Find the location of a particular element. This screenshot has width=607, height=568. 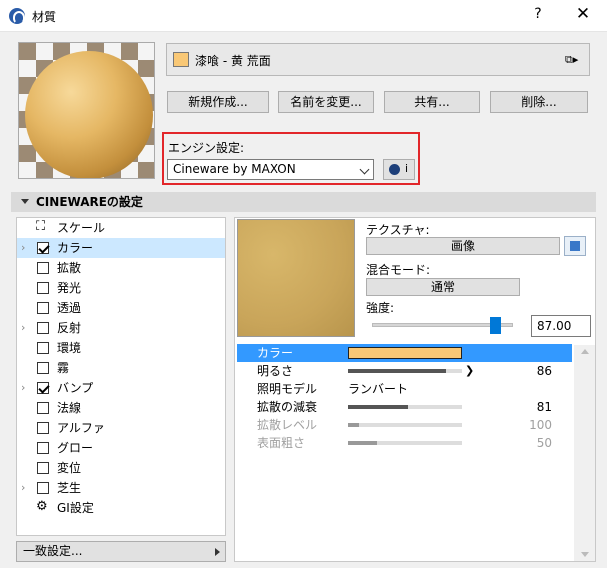

info-icon: i is located at coordinates (407, 168).